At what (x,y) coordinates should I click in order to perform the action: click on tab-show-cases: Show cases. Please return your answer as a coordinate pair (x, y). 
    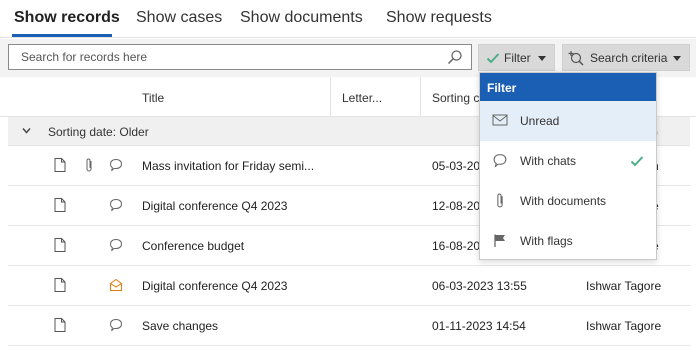
    Looking at the image, I should click on (179, 18).